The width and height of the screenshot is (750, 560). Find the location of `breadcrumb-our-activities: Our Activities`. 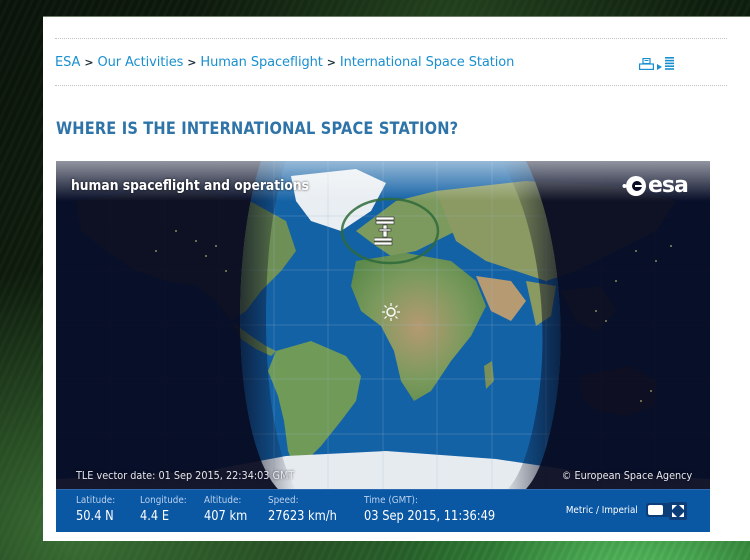

breadcrumb-our-activities: Our Activities is located at coordinates (140, 62).